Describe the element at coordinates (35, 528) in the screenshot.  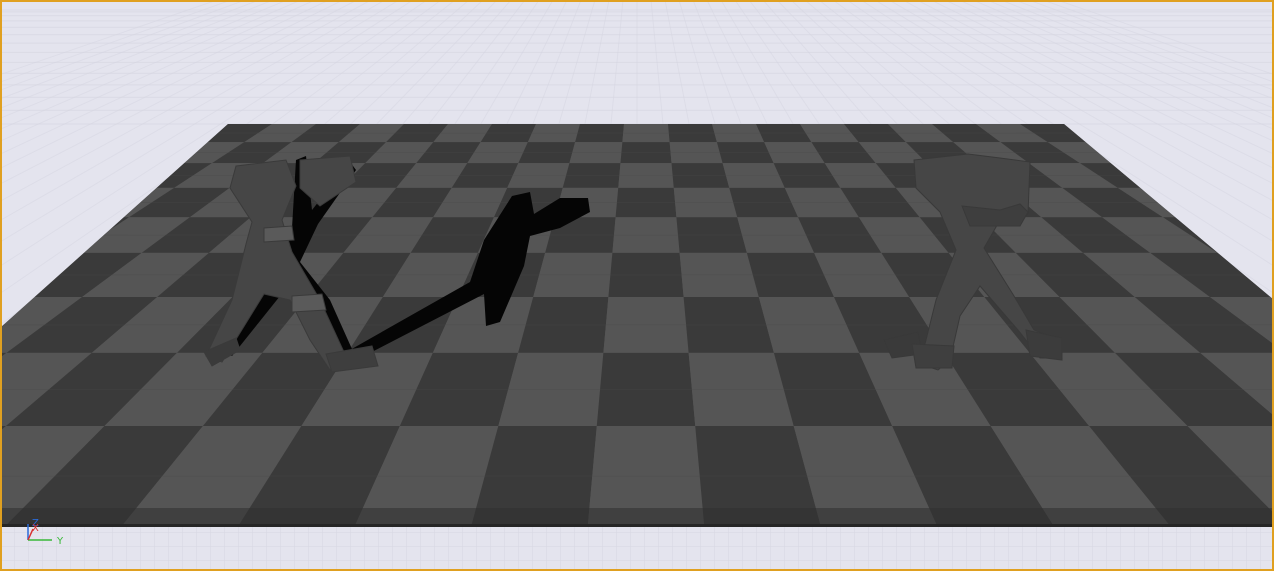
I see `x-axis-label: X` at that location.